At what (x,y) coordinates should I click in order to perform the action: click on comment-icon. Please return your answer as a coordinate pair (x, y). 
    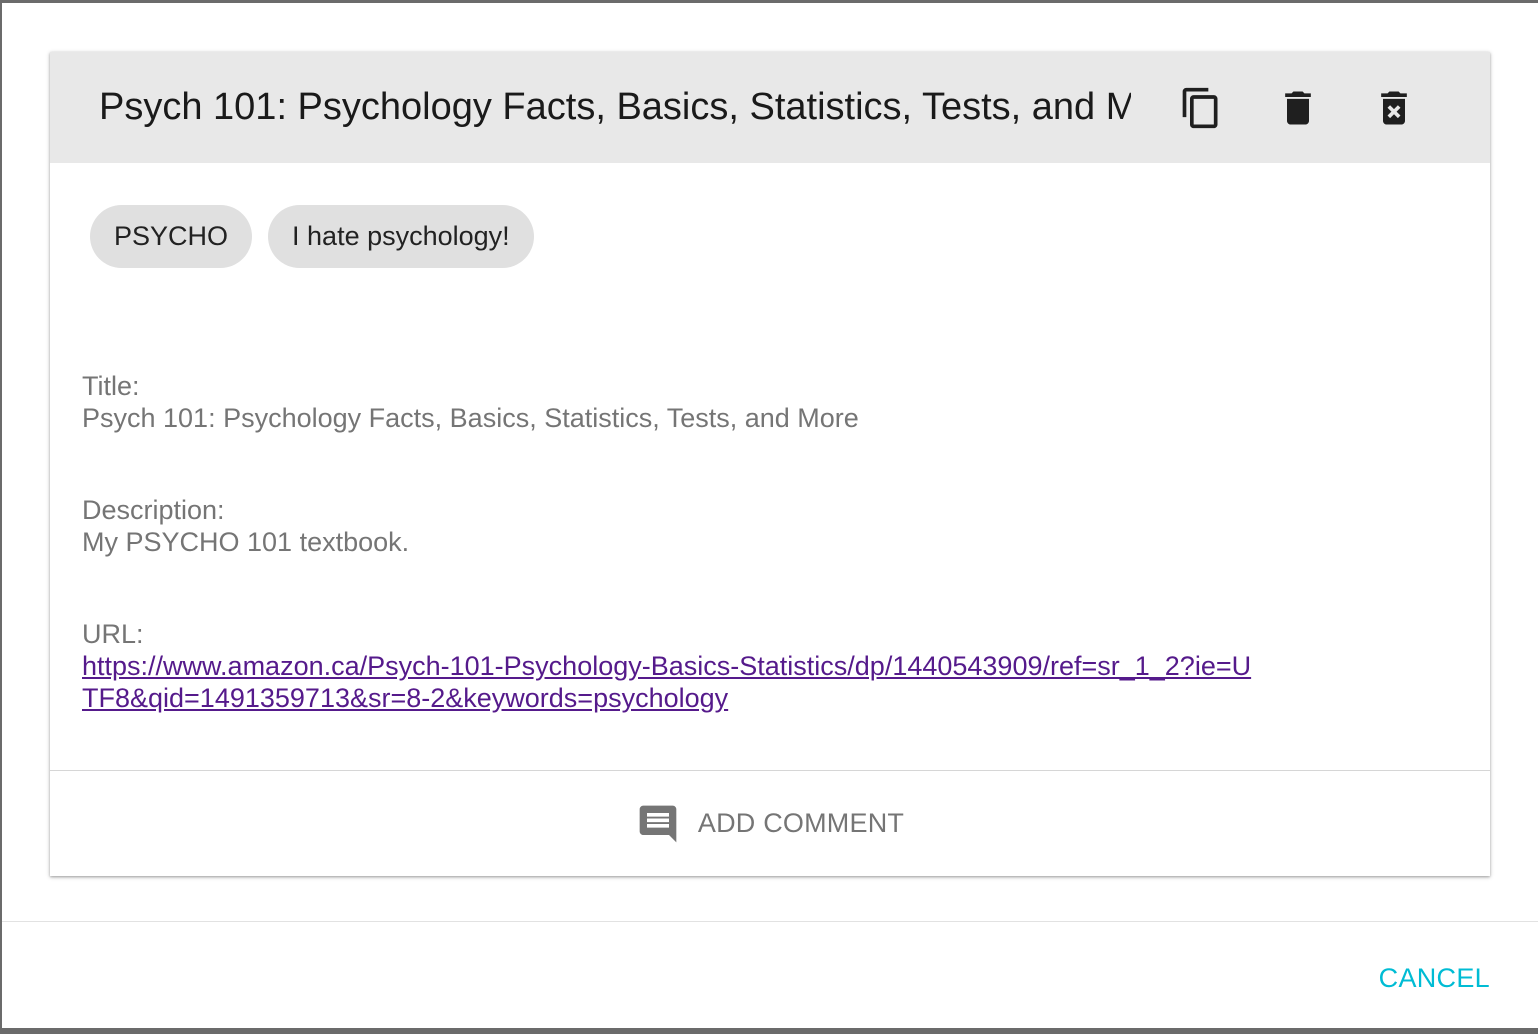
    Looking at the image, I should click on (658, 823).